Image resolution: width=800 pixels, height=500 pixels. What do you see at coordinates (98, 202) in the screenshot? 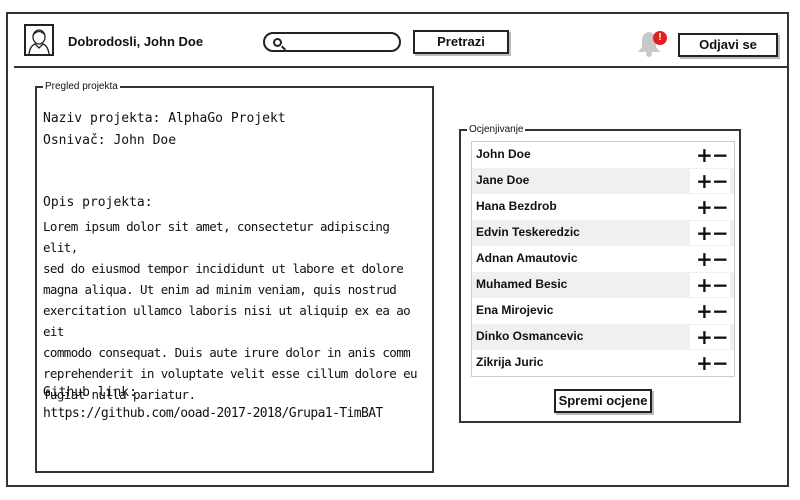
I see `description-heading: Opis projekta:` at bounding box center [98, 202].